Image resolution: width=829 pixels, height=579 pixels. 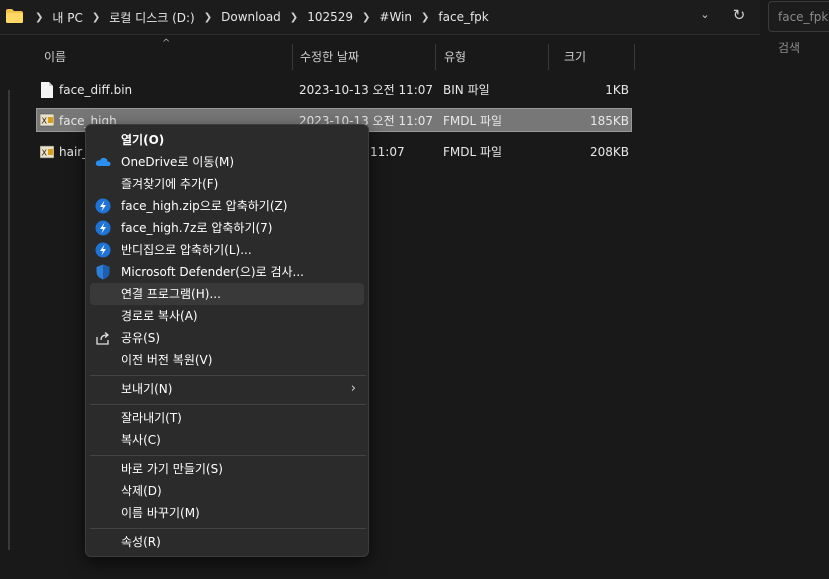 I want to click on menu-item-label: 속성(R), so click(x=141, y=542).